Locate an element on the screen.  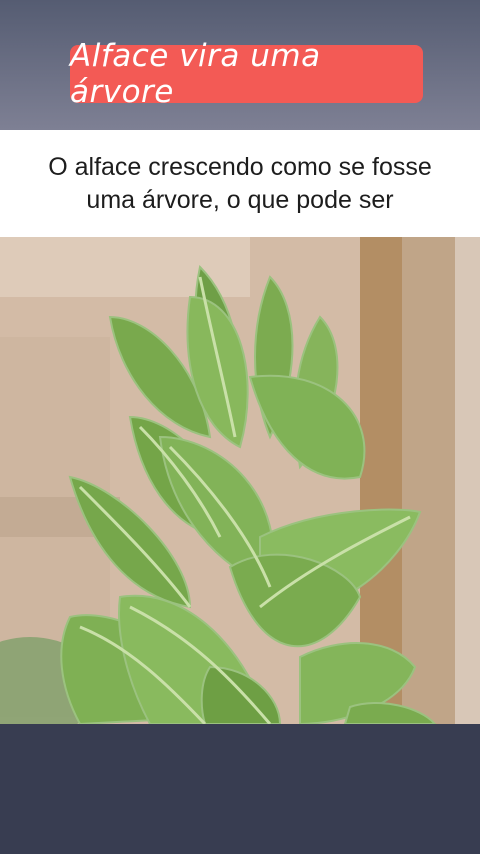
title-banner-text: Alface vira uma árvore is located at coordinates (195, 74).